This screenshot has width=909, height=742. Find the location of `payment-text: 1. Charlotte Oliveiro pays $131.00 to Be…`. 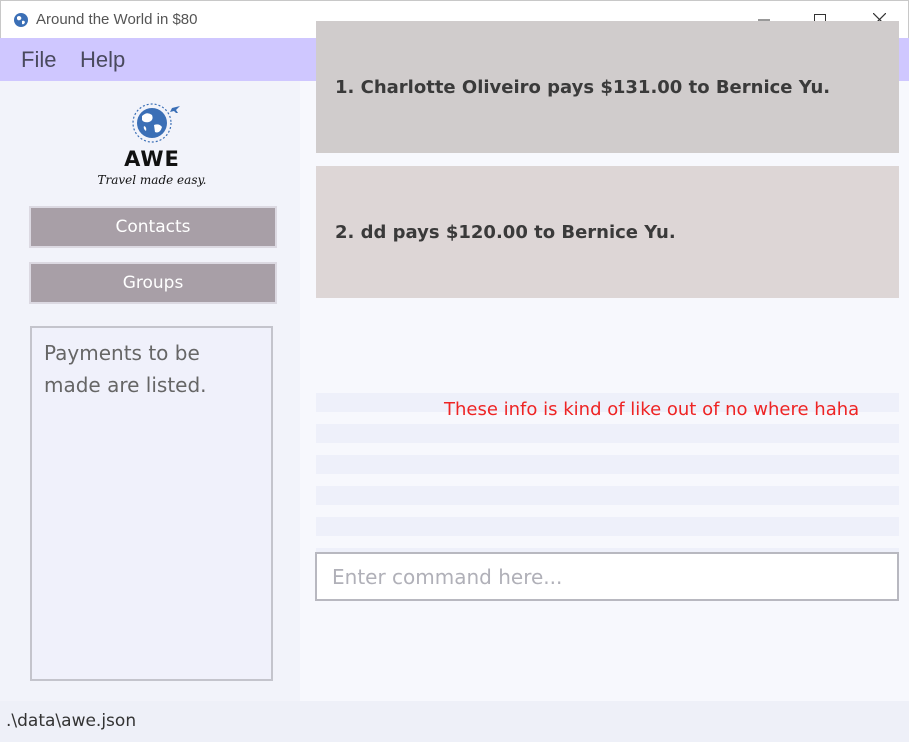

payment-text: 1. Charlotte Oliveiro pays $131.00 to Be… is located at coordinates (583, 87).